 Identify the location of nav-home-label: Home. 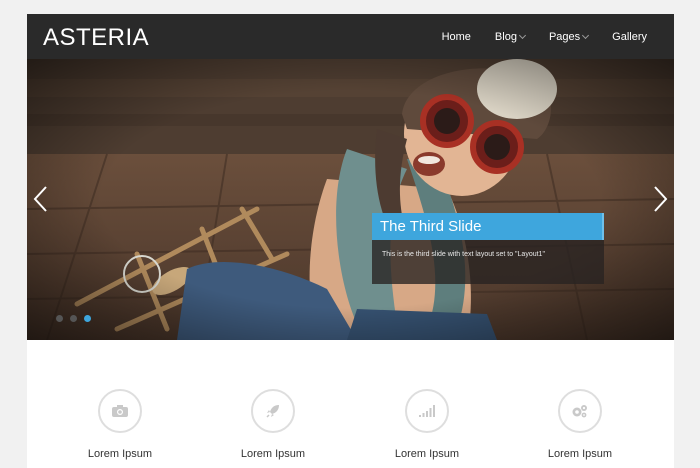
(456, 36).